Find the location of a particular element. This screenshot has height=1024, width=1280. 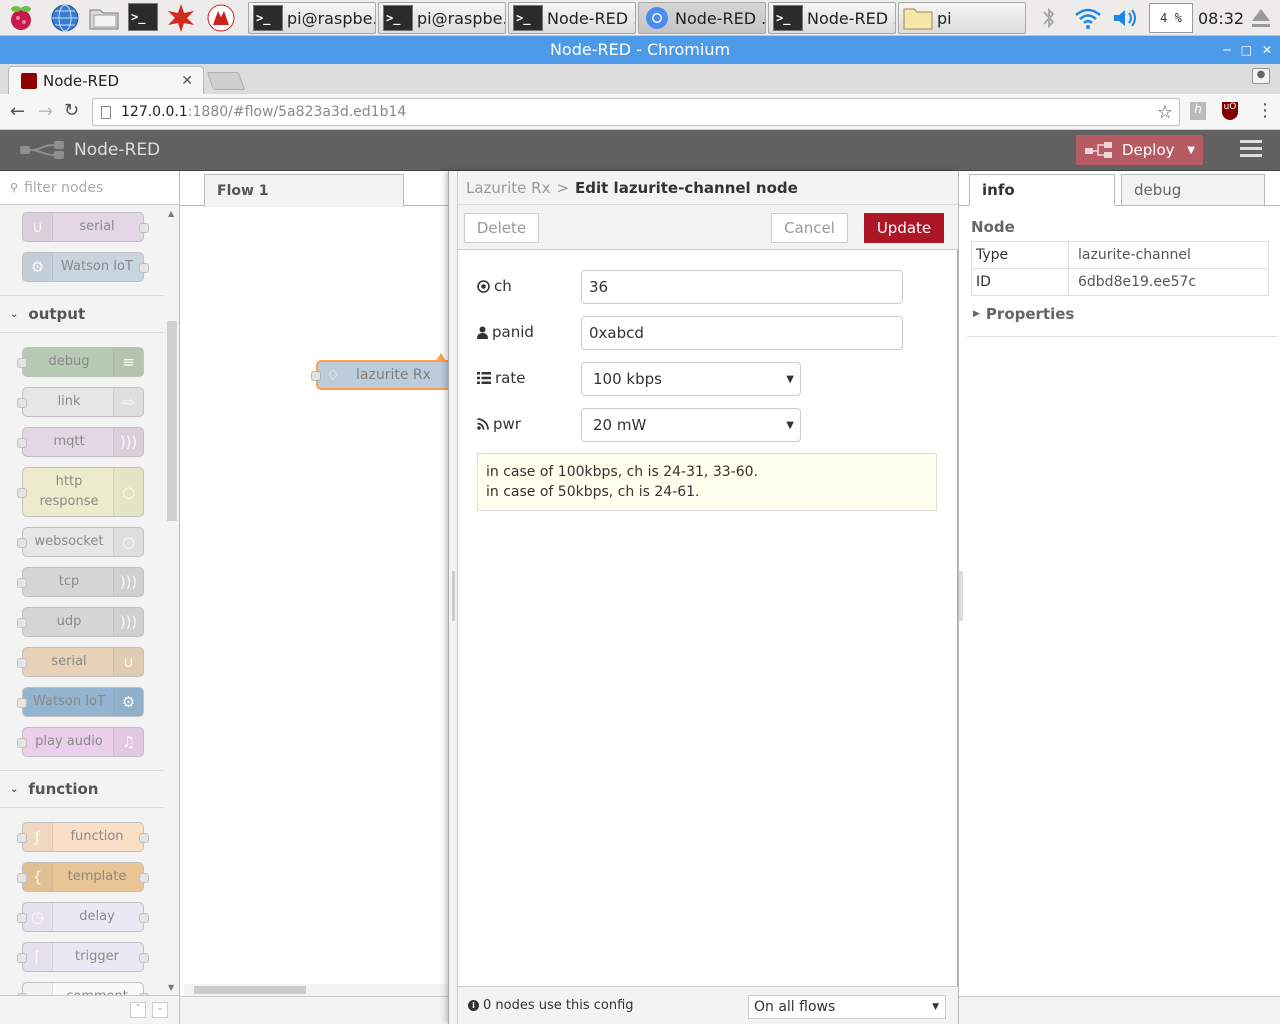

forward-icon: → is located at coordinates (45, 111).